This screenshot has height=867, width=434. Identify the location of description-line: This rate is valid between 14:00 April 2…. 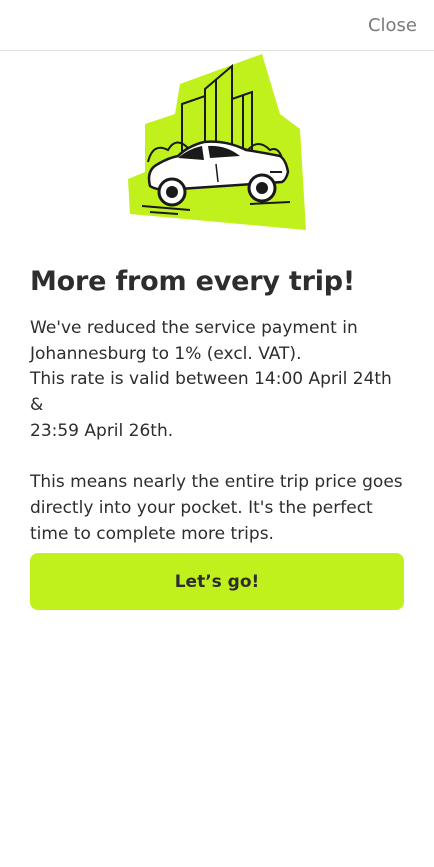
(211, 392).